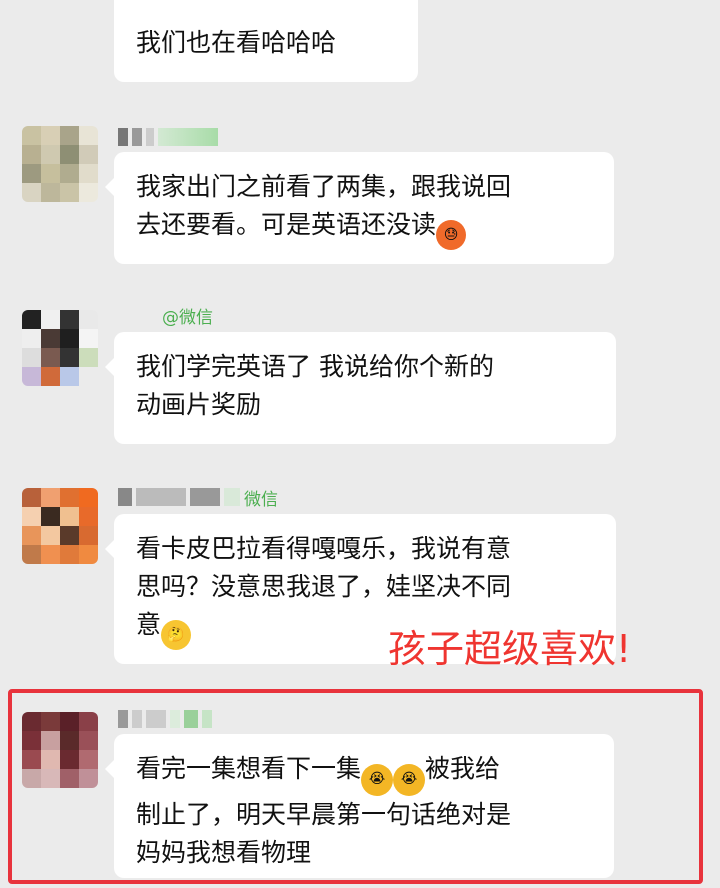  I want to click on sender-name-3: @微信, so click(165, 316).